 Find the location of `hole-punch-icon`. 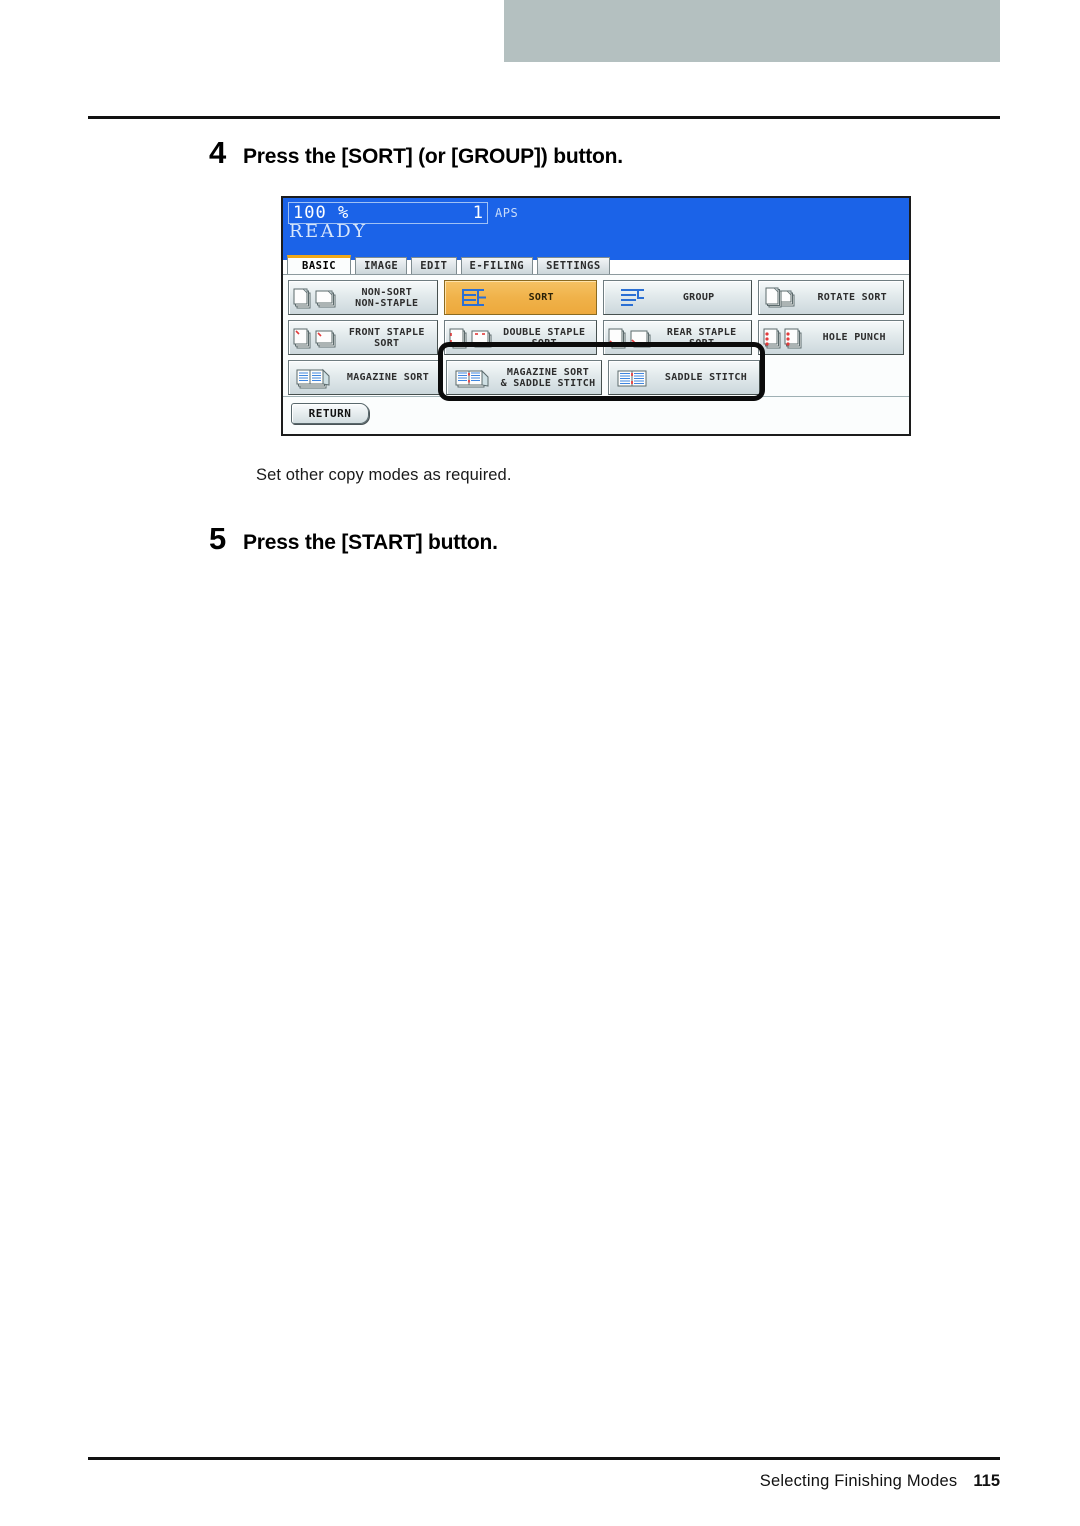

hole-punch-icon is located at coordinates (786, 338).